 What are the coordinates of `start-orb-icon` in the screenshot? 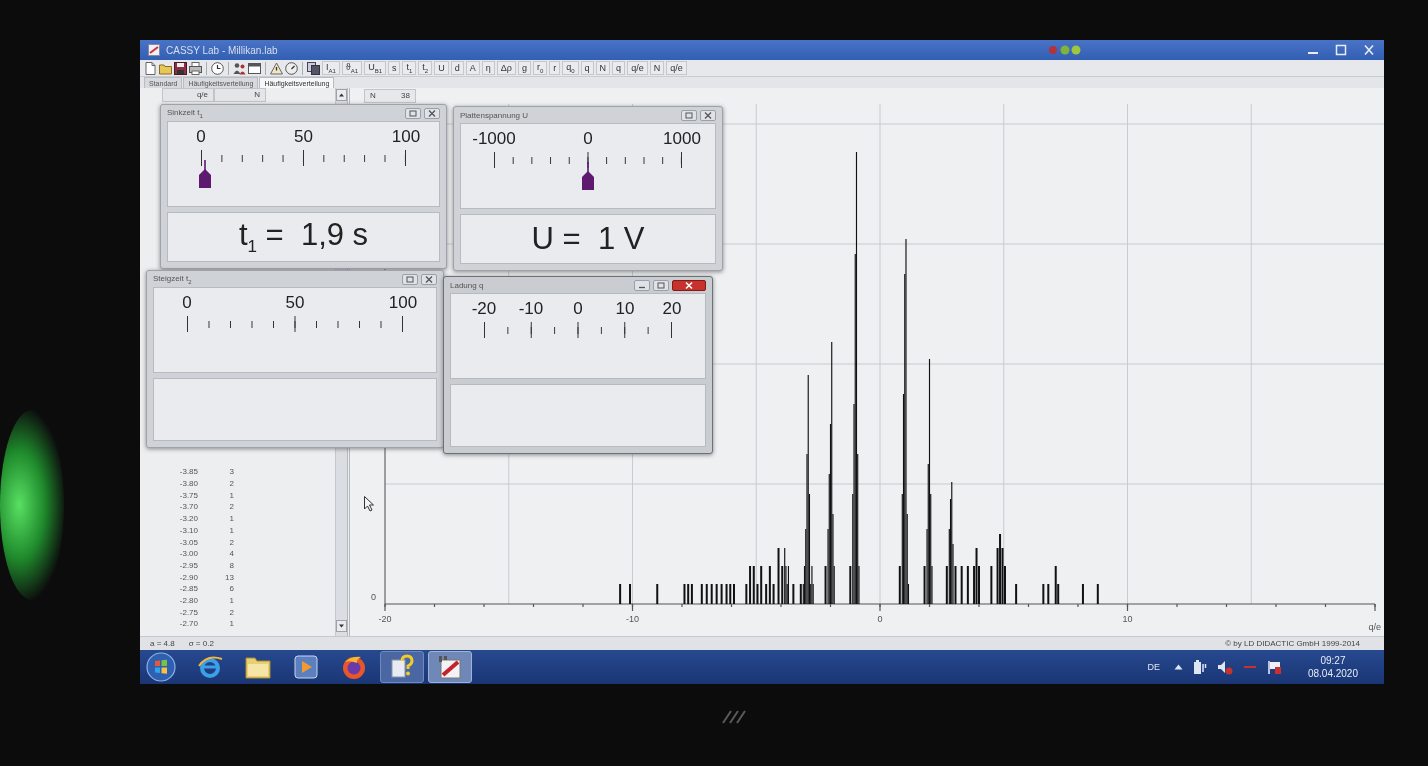 It's located at (161, 667).